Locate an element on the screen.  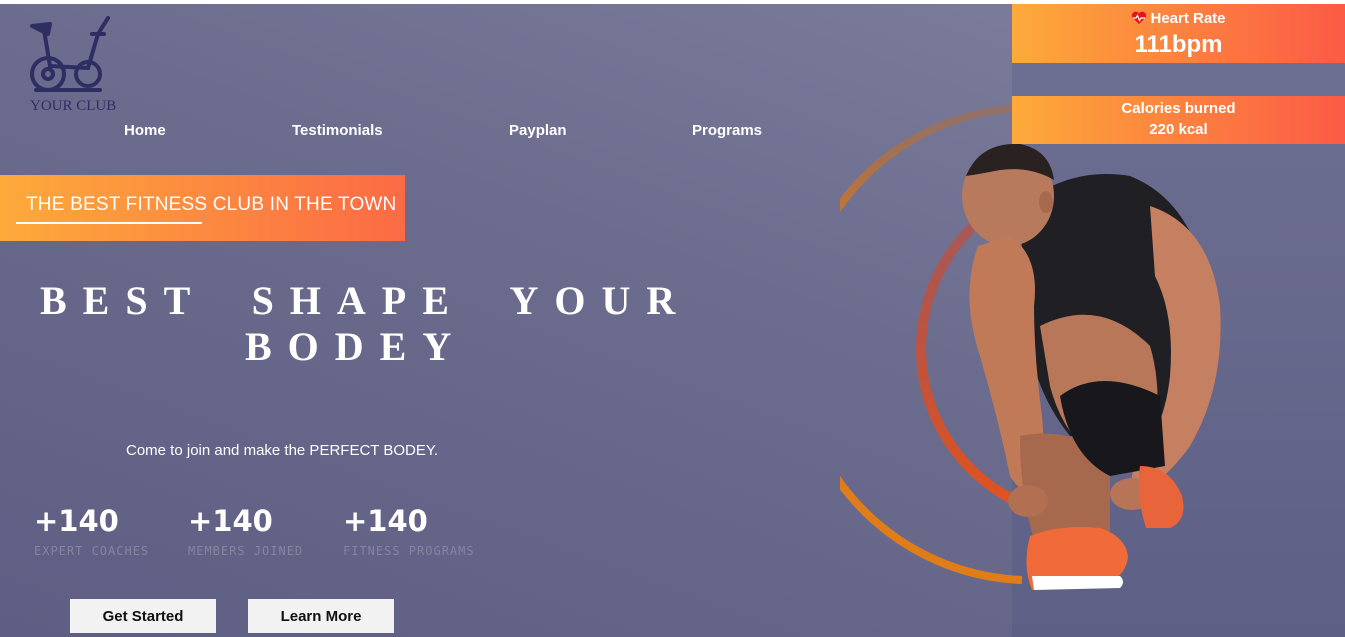
headline-line-1: BEST SHAPE YOUR is located at coordinates (366, 300).